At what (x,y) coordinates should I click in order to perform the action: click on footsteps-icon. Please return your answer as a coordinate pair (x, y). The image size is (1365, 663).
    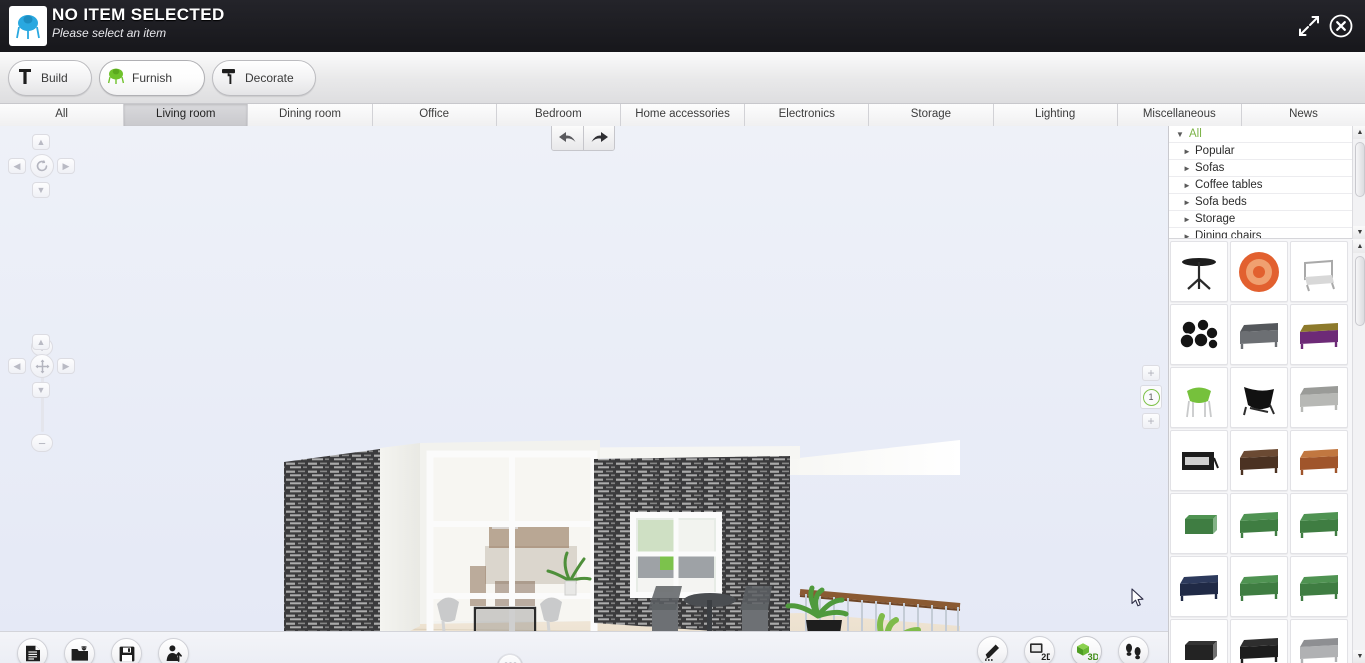
    Looking at the image, I should click on (1133, 651).